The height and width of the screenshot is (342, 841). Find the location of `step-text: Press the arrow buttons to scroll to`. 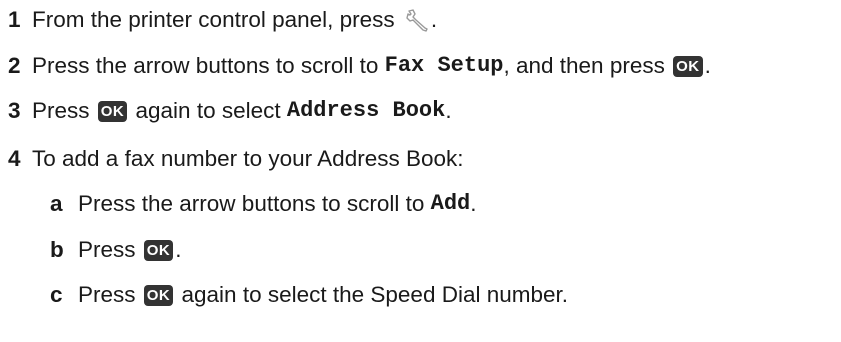

step-text: Press the arrow buttons to scroll to is located at coordinates (208, 65).